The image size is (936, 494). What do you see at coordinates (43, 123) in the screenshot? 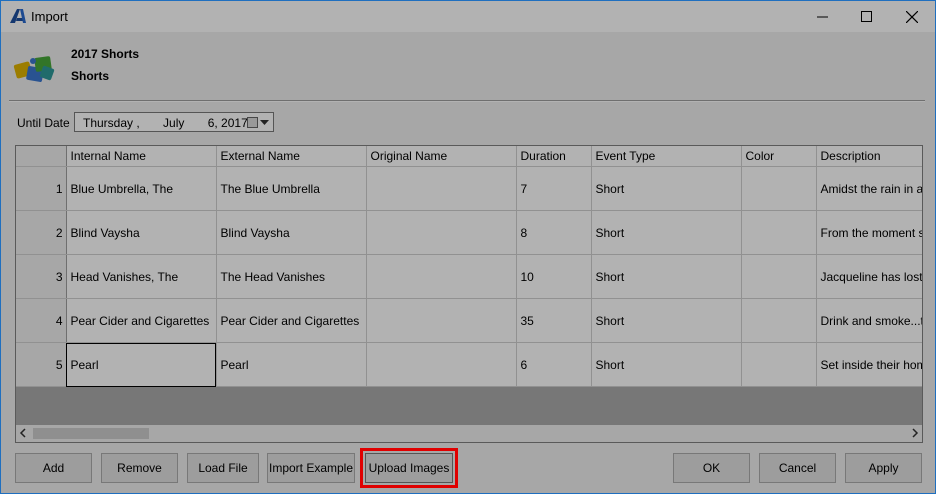
I see `until-date-label: Until Date` at bounding box center [43, 123].